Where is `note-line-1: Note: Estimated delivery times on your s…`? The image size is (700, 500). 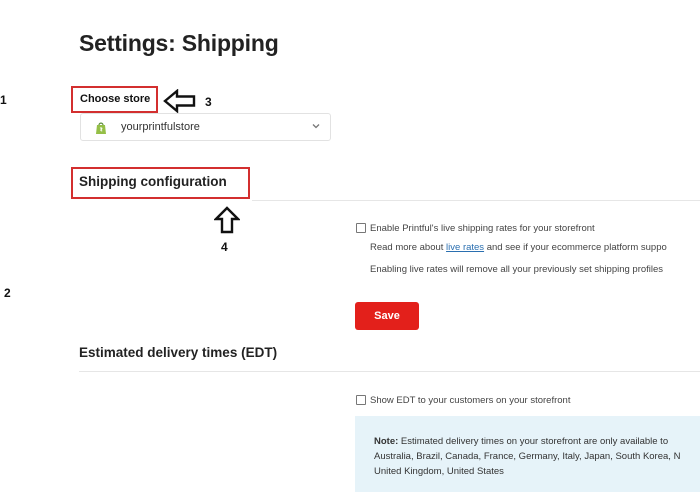 note-line-1: Note: Estimated delivery times on your s… is located at coordinates (537, 441).